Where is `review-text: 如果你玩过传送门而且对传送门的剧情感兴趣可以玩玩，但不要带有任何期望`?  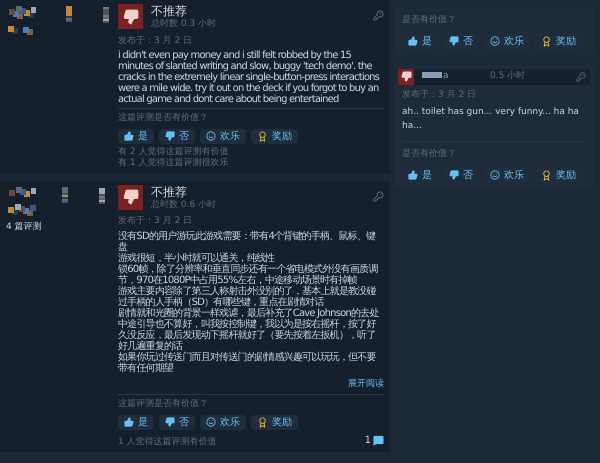
review-text: 如果你玩过传送门而且对传送门的剧情感兴趣可以玩玩，但不要带有任何期望 is located at coordinates (247, 363).